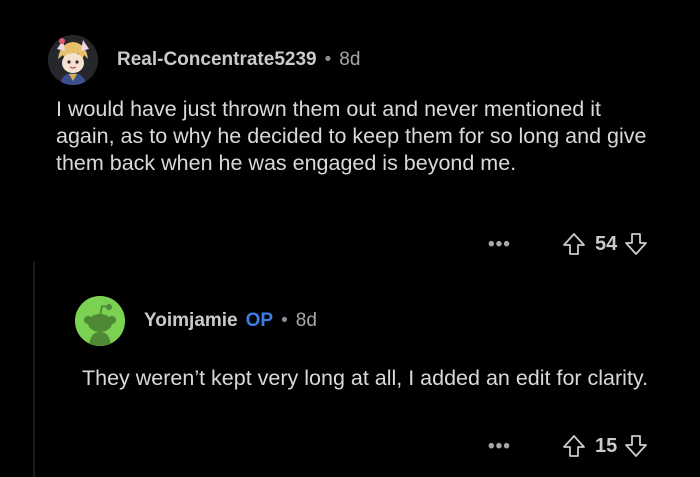 This screenshot has width=700, height=477. I want to click on comment-header: Yoimjamie OP • 8d, so click(230, 321).